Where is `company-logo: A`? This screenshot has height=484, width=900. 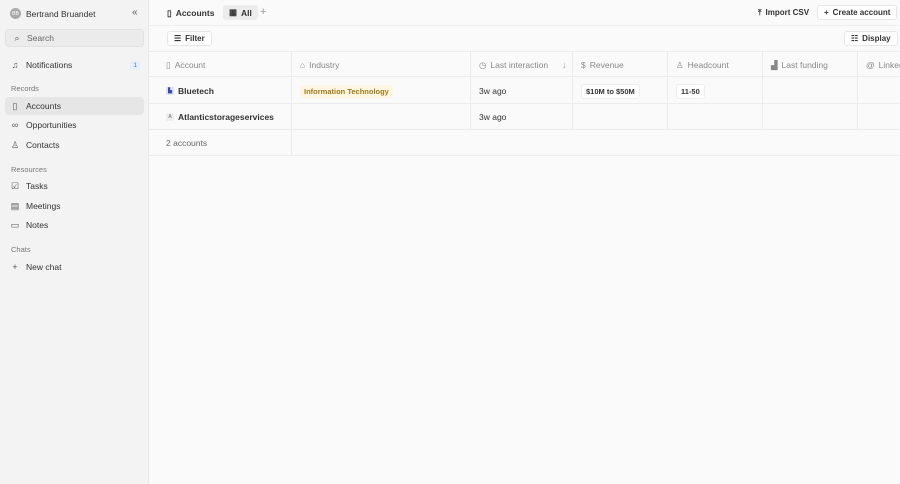 company-logo: A is located at coordinates (170, 117).